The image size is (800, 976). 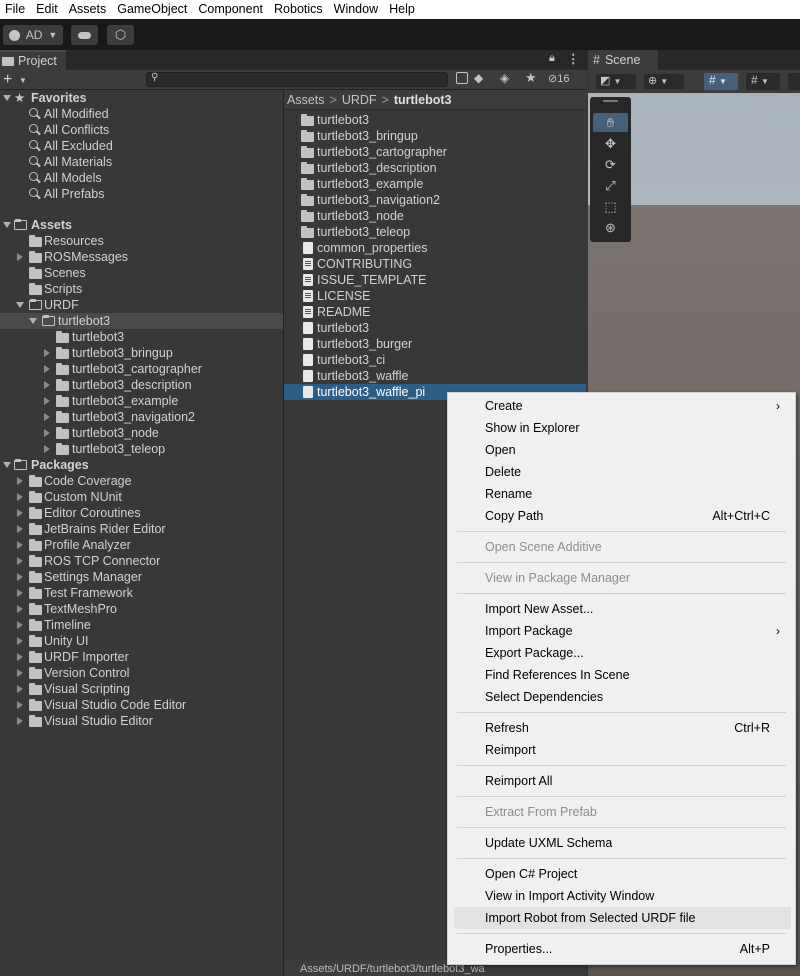 I want to click on add-icon: +, so click(x=7, y=79).